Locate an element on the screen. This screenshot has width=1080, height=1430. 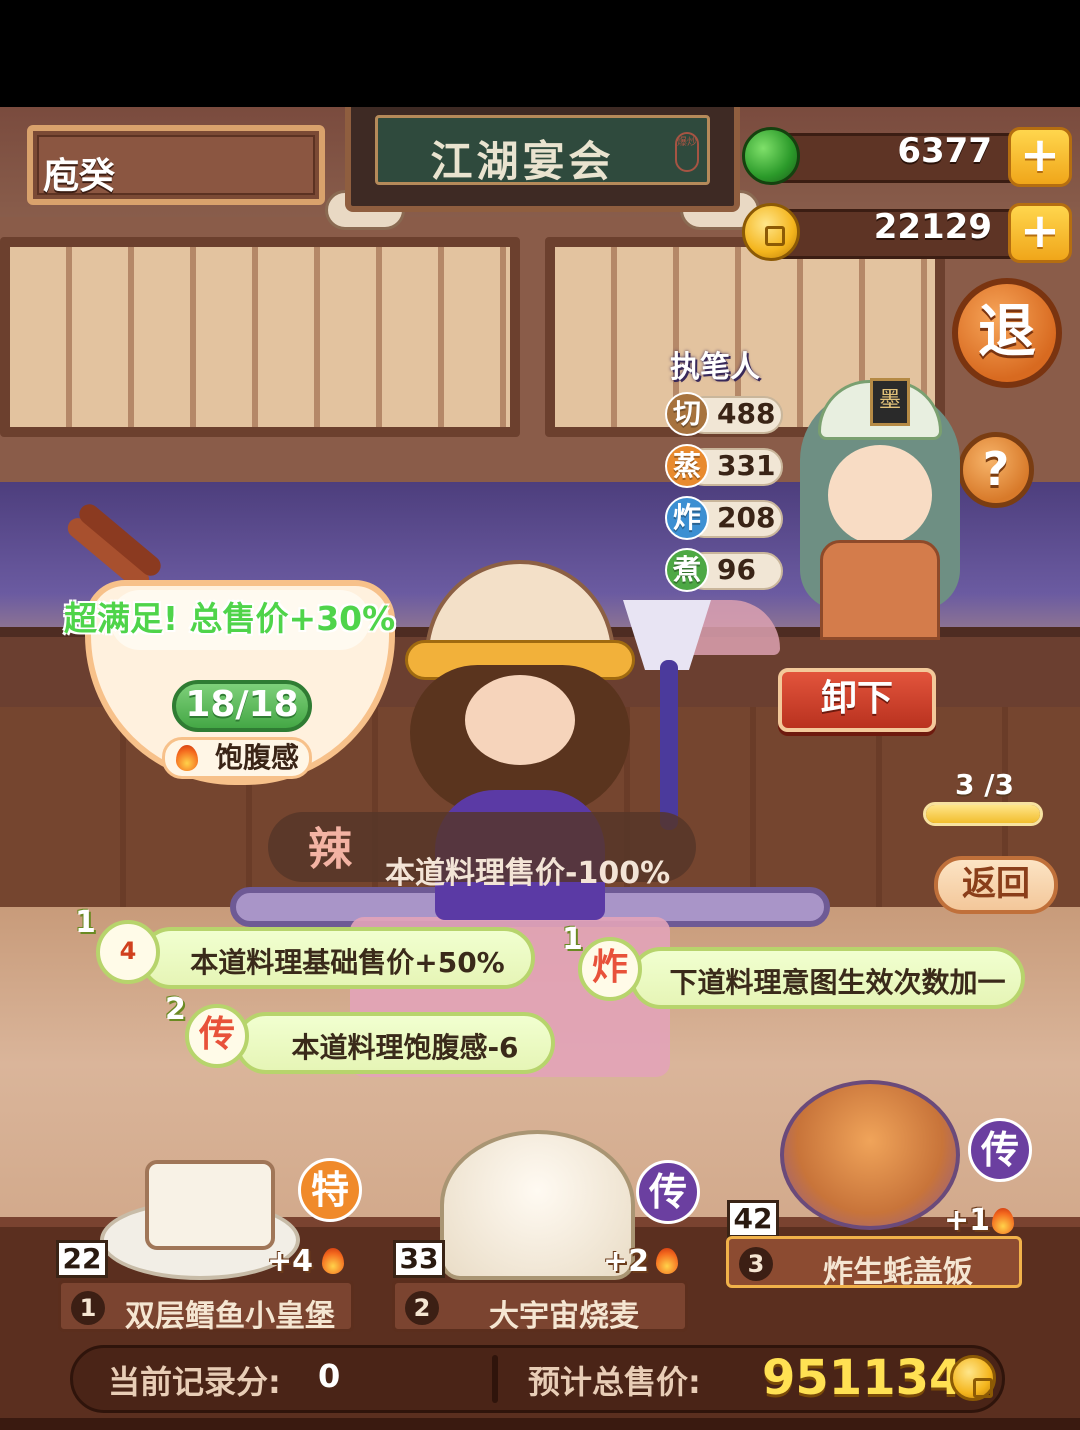
stat-fry: 炸 208 is located at coordinates (724, 518).